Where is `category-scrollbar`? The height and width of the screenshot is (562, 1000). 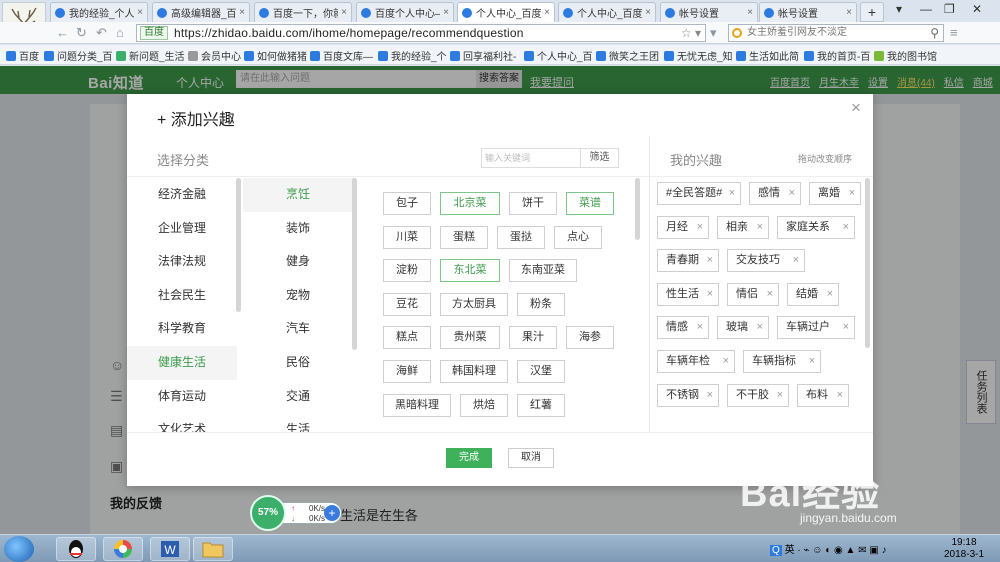 category-scrollbar is located at coordinates (238, 245).